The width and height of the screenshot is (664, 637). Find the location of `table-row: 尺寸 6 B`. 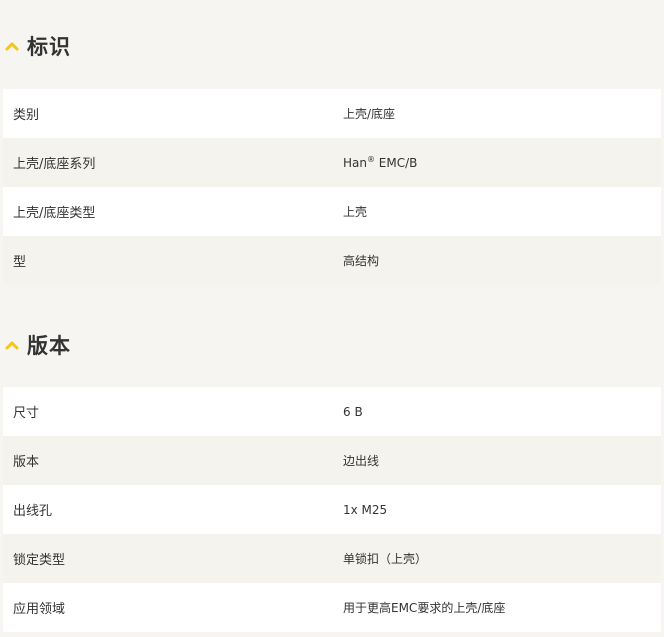

table-row: 尺寸 6 B is located at coordinates (332, 411).